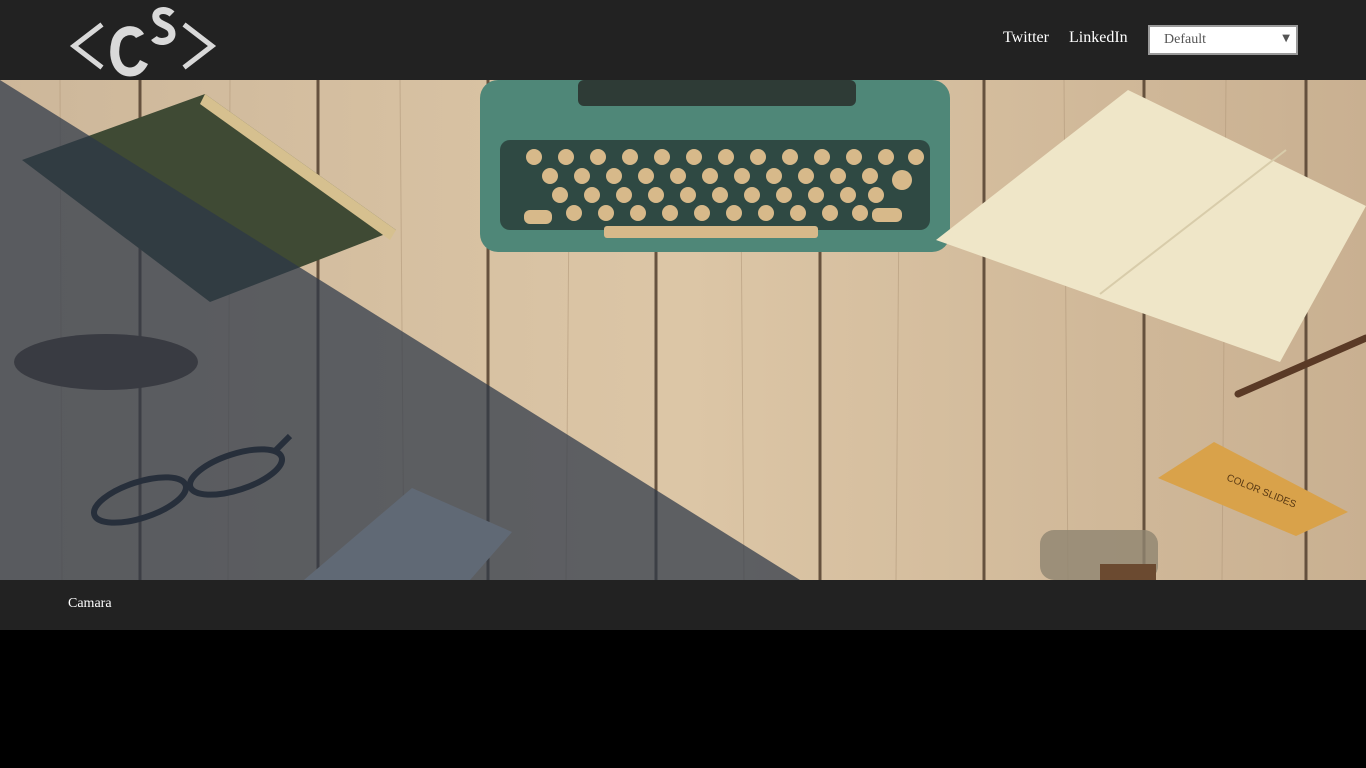  What do you see at coordinates (90, 603) in the screenshot?
I see `slide-caption: Camara` at bounding box center [90, 603].